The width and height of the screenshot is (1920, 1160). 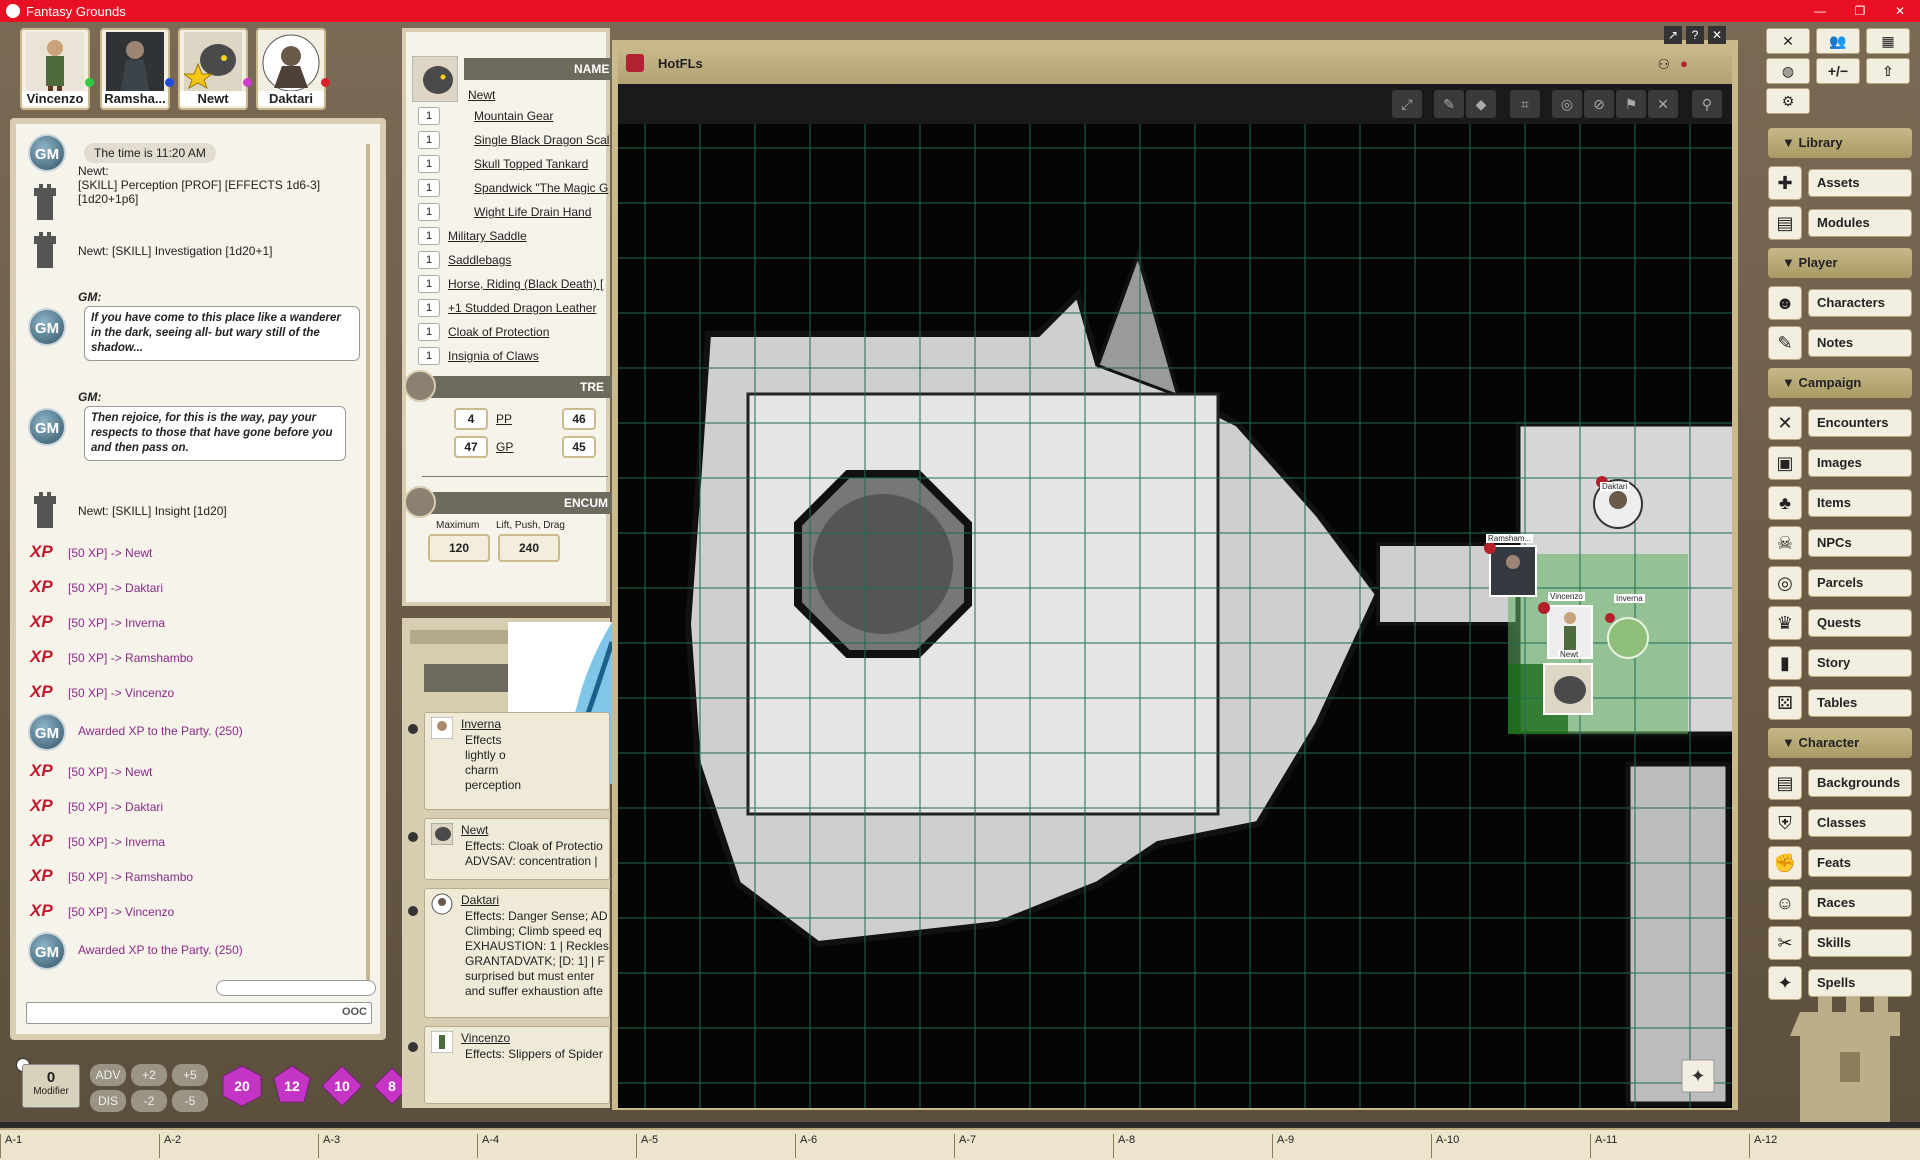 What do you see at coordinates (354, 1012) in the screenshot?
I see `ooc-toggle: OOC` at bounding box center [354, 1012].